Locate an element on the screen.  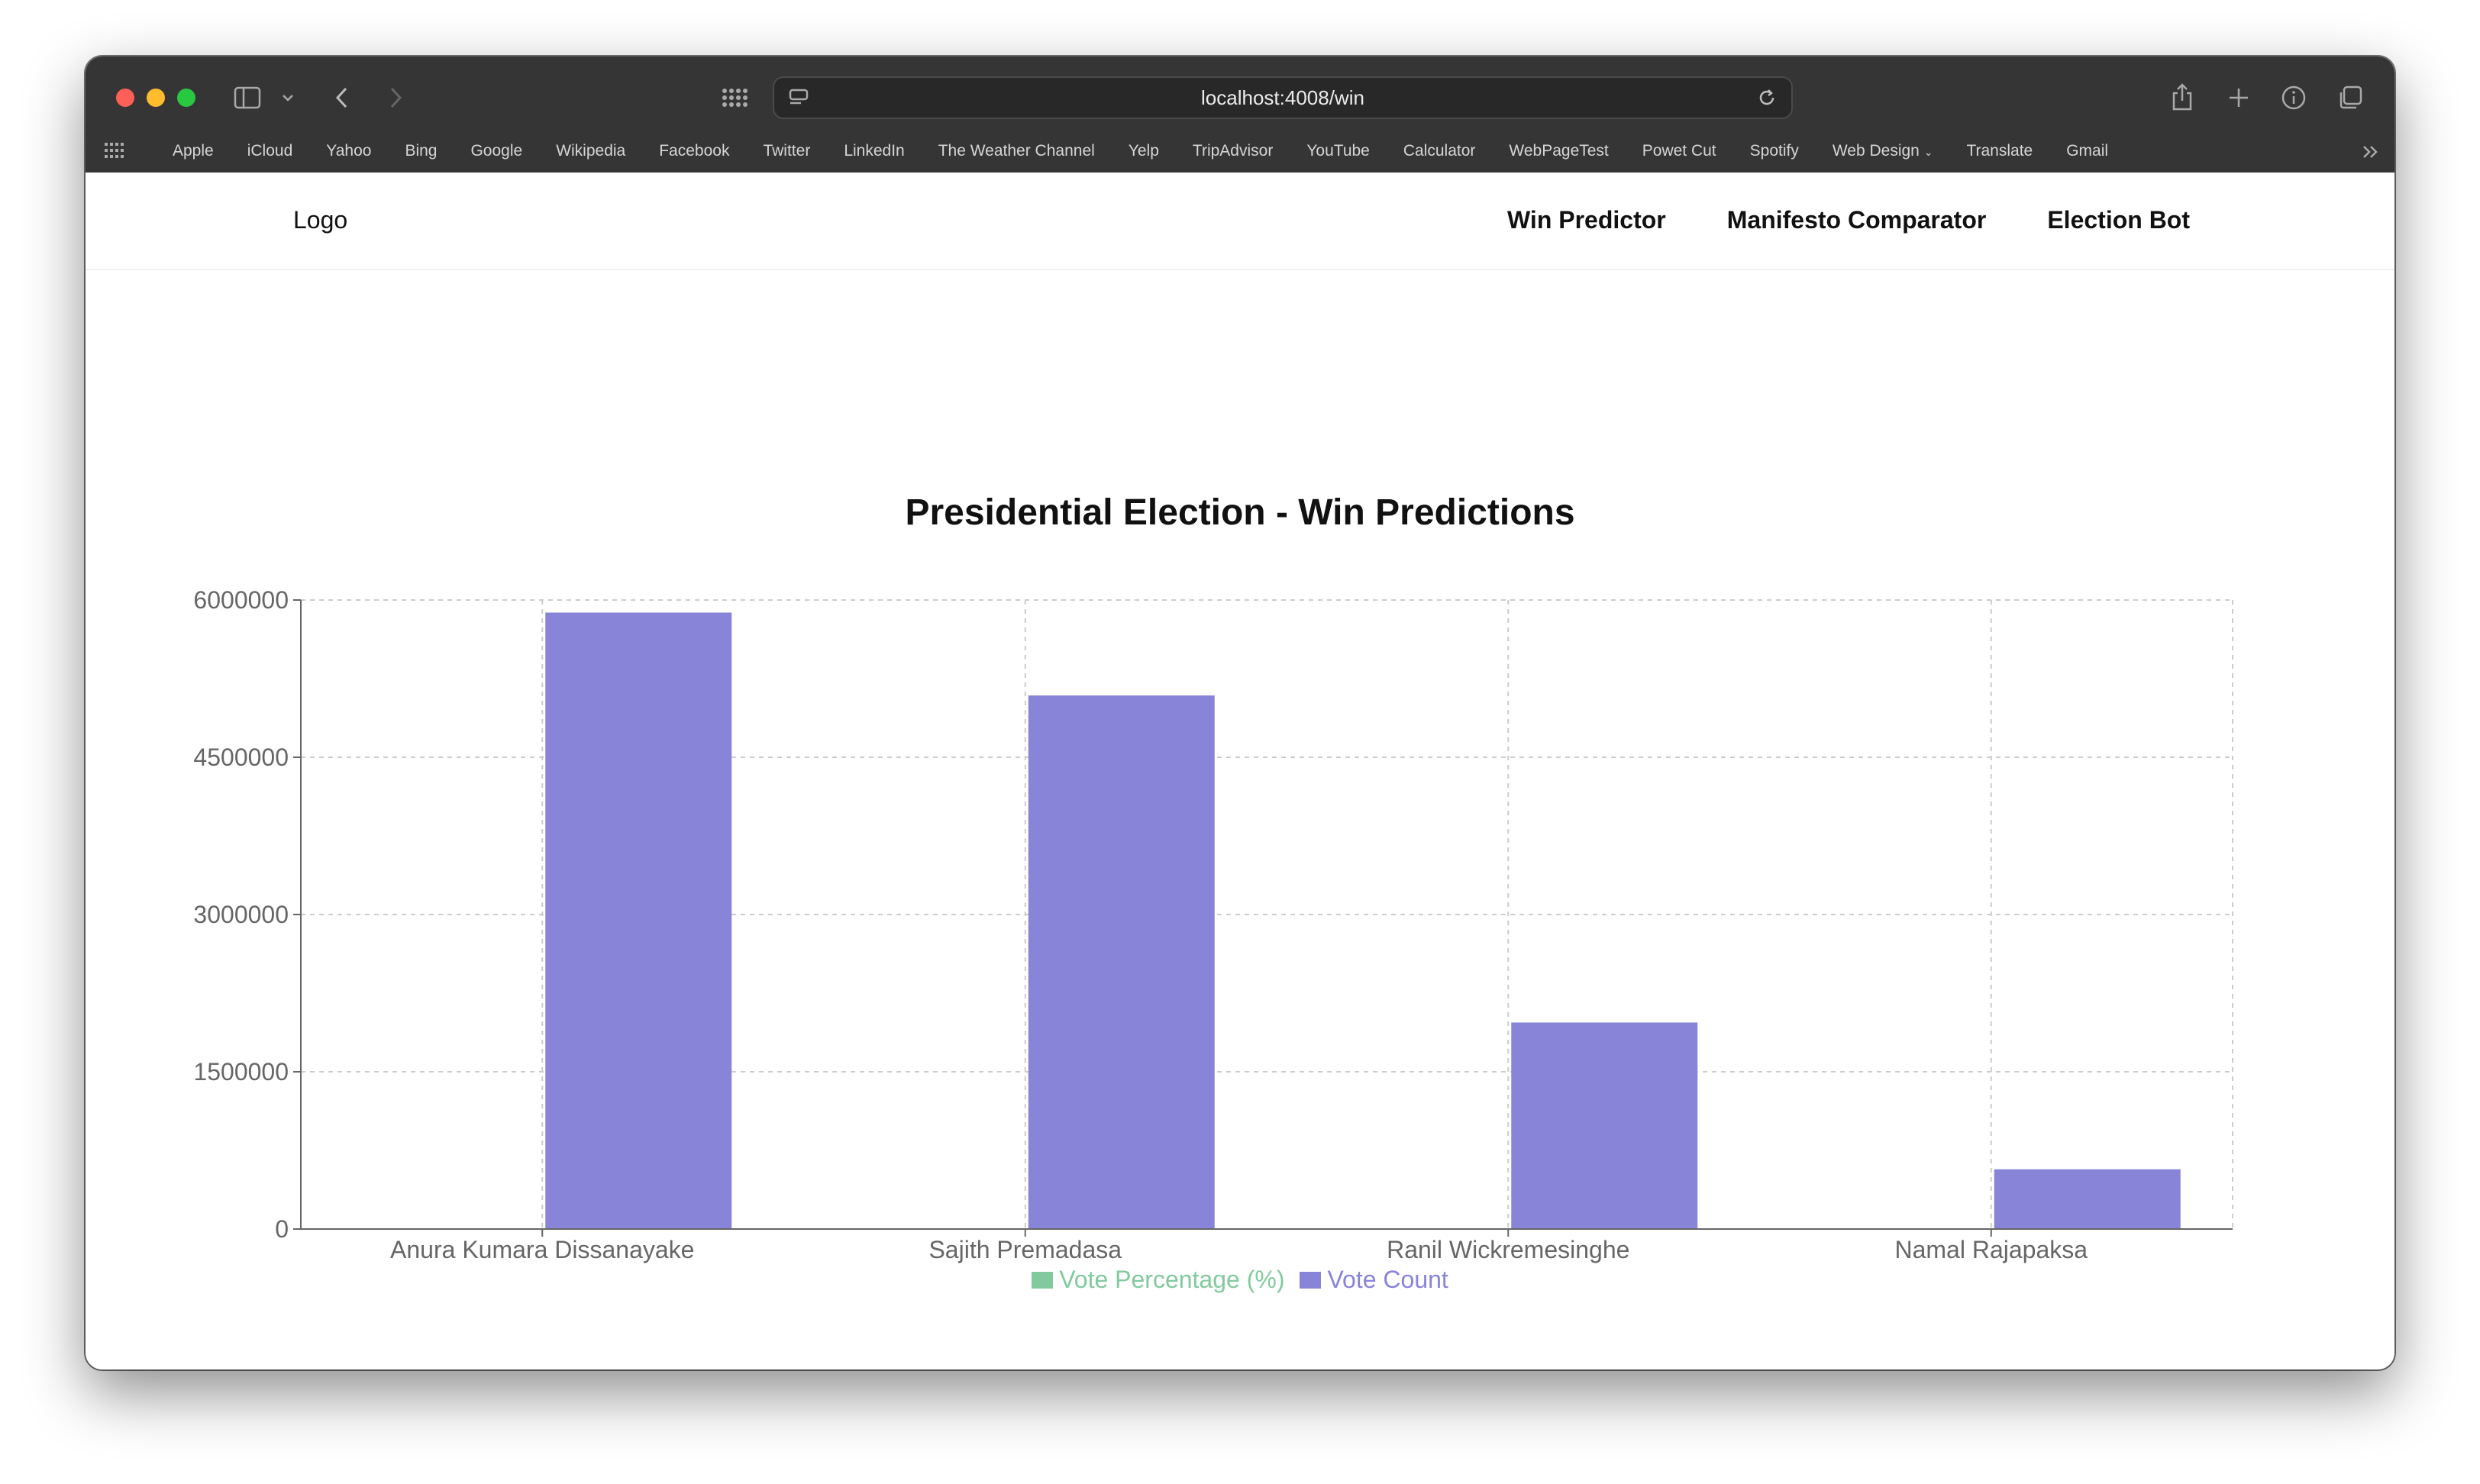
chart-legend: Vote Percentage (%) Vote Count is located at coordinates (1240, 1280).